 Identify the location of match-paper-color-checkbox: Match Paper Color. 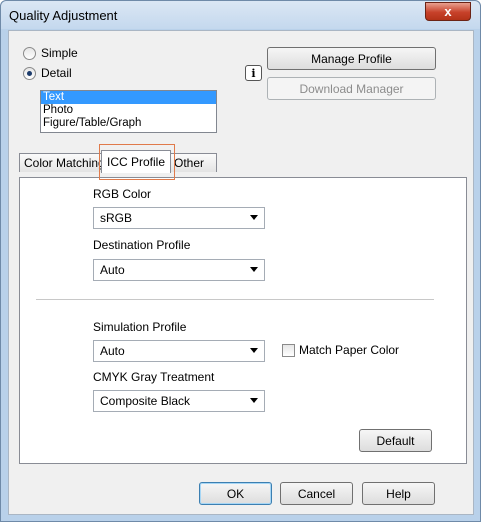
(340, 350).